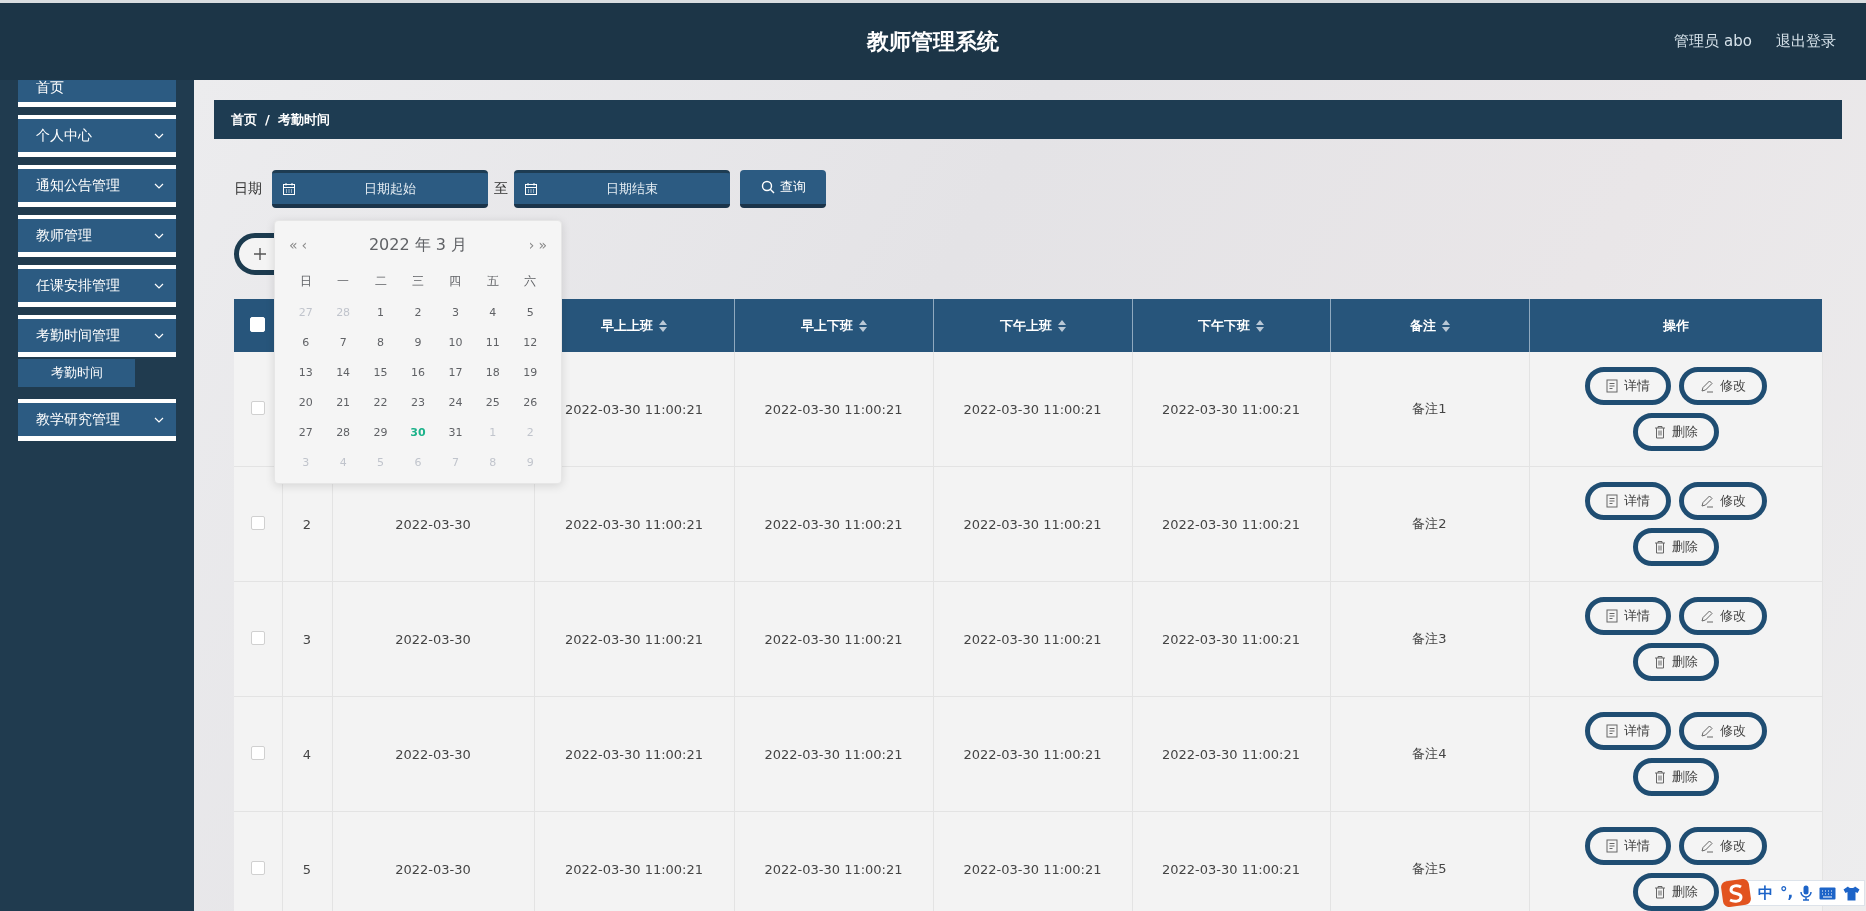 This screenshot has width=1866, height=911. Describe the element at coordinates (305, 432) in the screenshot. I see `calendar-day: 27` at that location.